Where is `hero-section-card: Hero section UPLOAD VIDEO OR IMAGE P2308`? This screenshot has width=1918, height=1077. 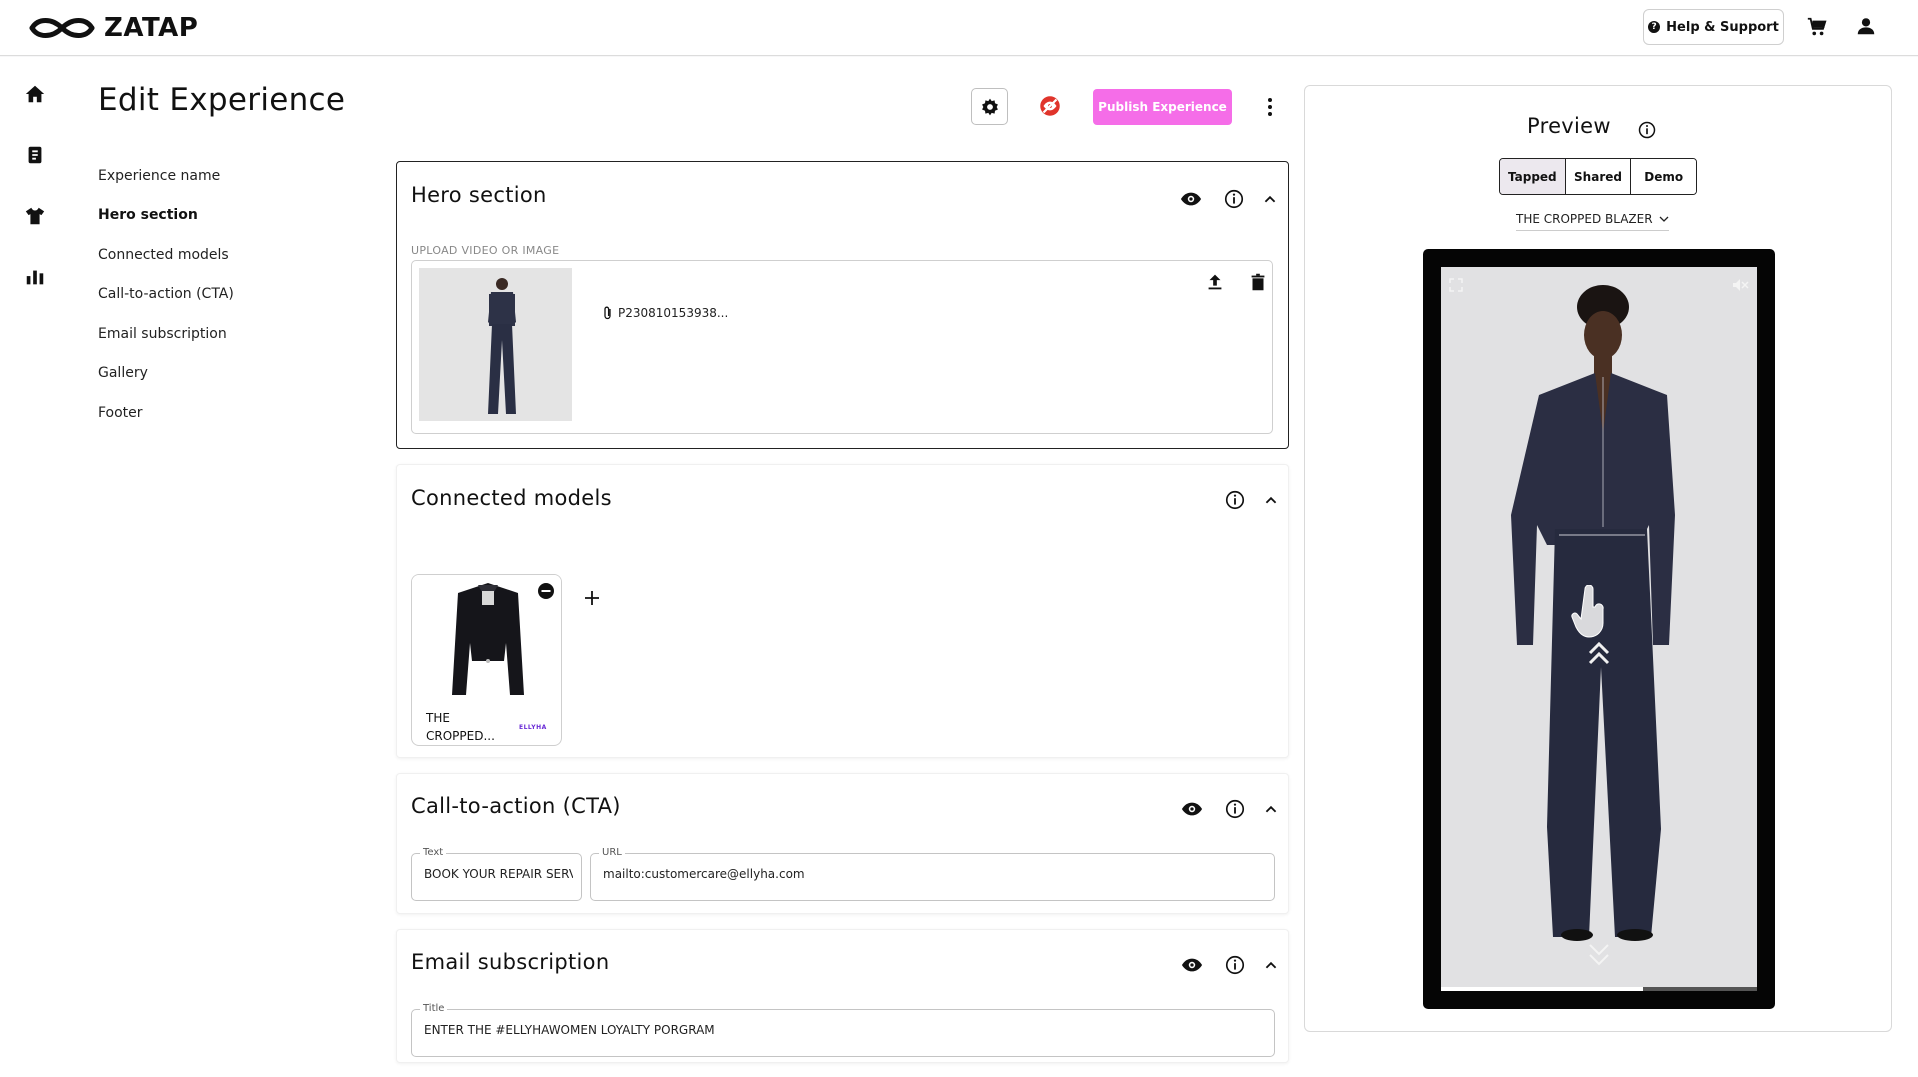
hero-section-card: Hero section UPLOAD VIDEO OR IMAGE P2308 is located at coordinates (842, 305).